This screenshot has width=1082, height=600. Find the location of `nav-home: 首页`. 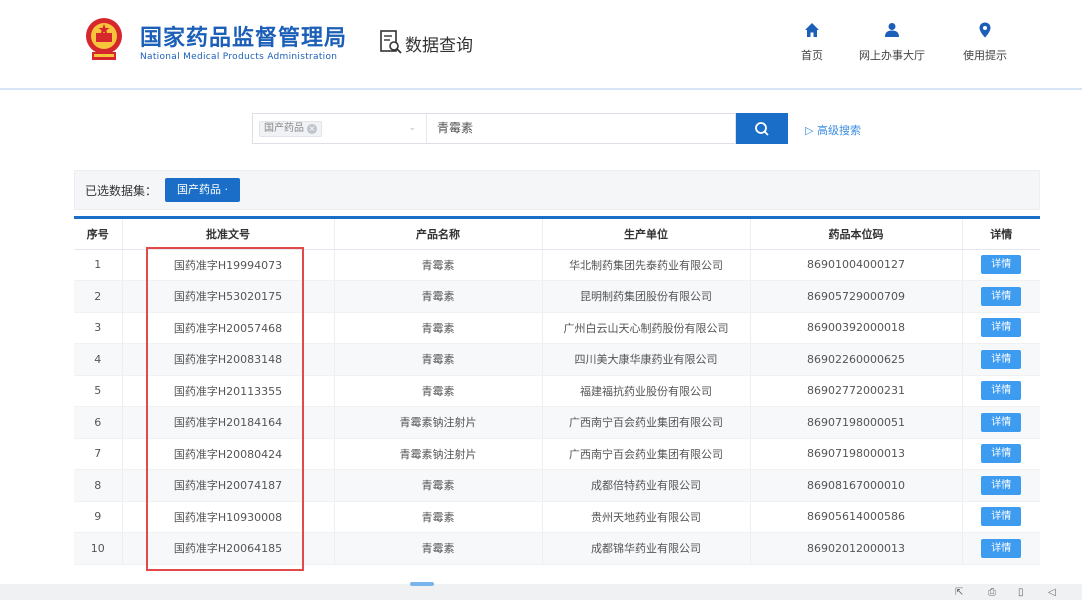

nav-home: 首页 is located at coordinates (812, 42).